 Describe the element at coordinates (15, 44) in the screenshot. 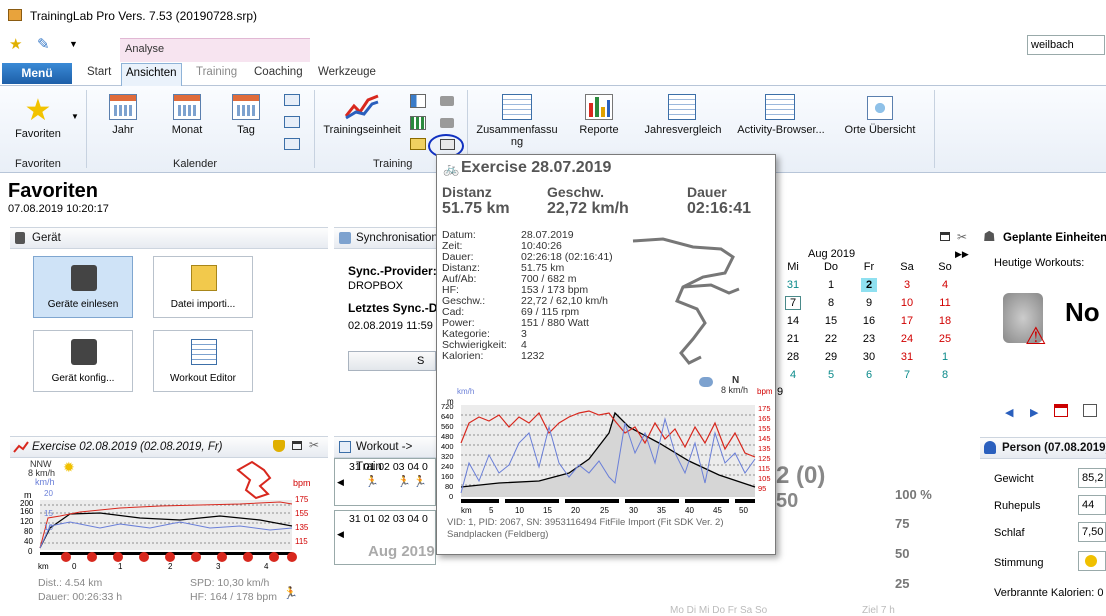

I see `star-icon: ★` at that location.